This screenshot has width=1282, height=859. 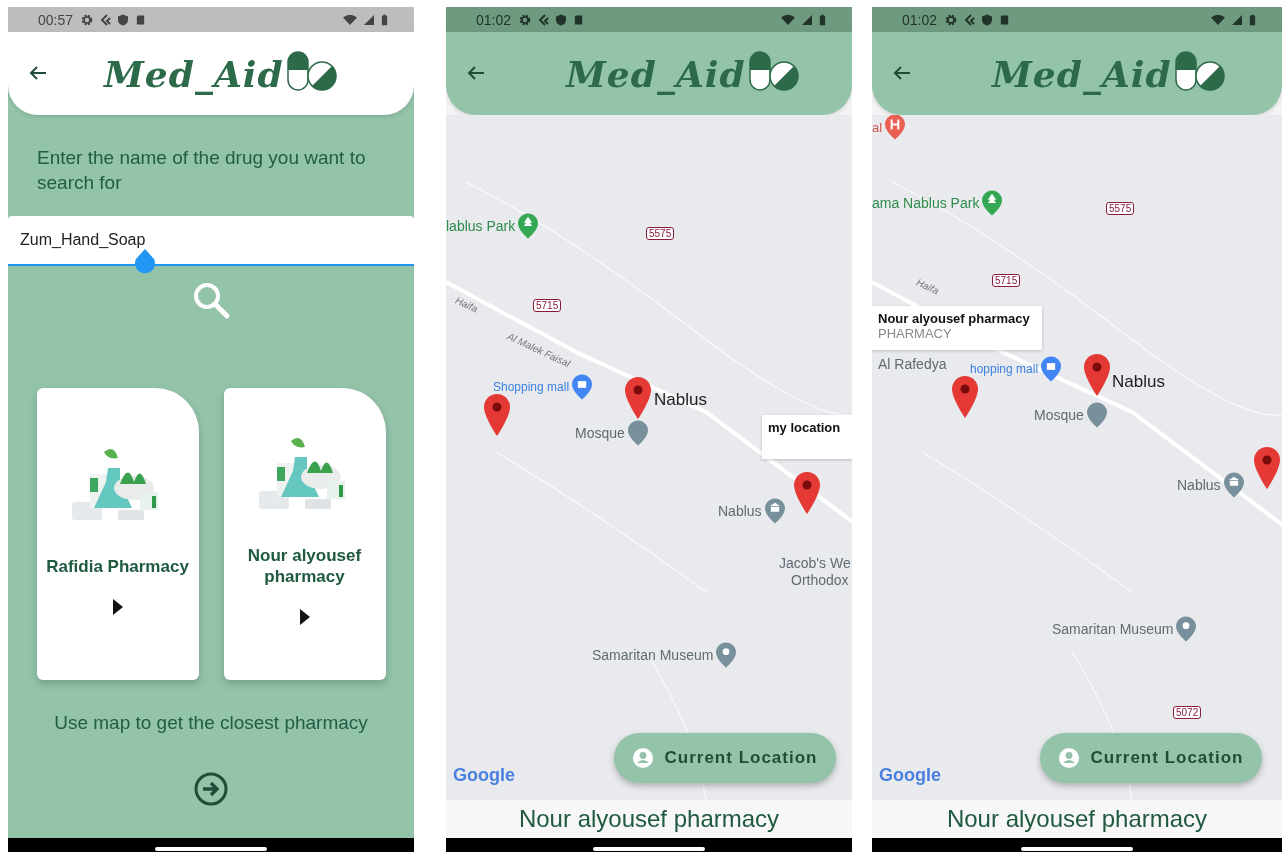 I want to click on pharmacy-name: Rafidia Pharmacy, so click(x=117, y=566).